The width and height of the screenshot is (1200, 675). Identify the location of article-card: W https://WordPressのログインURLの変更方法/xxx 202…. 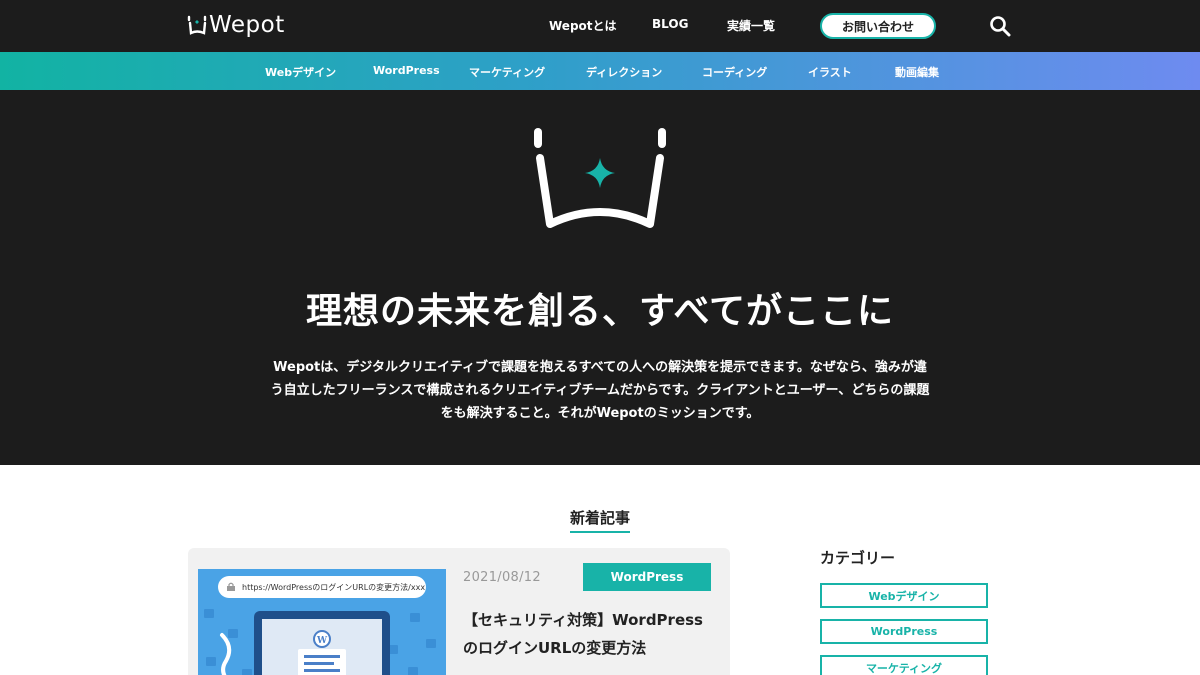
(459, 611).